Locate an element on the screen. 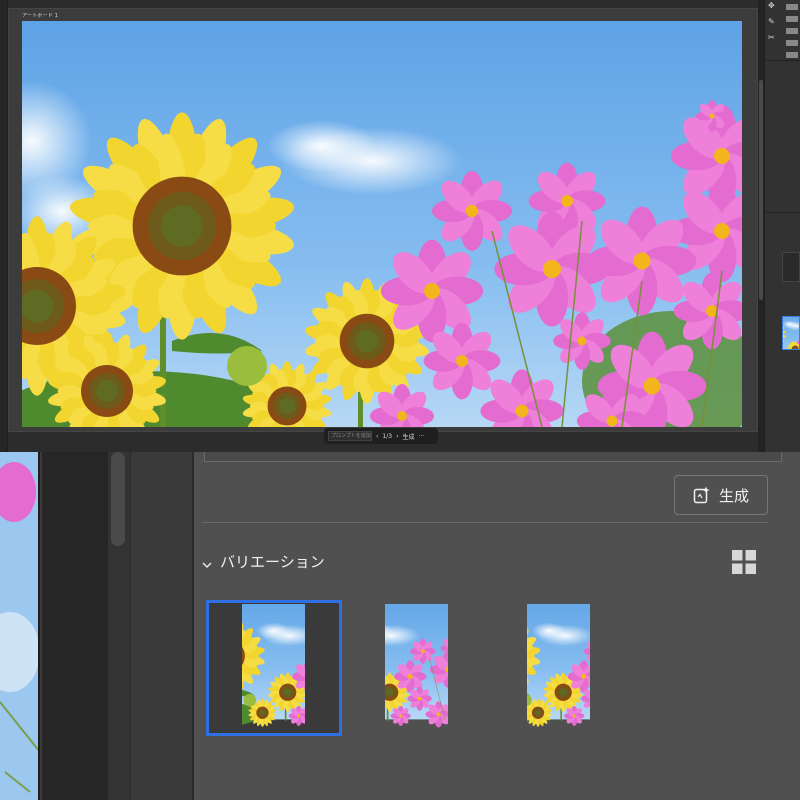 The image size is (800, 800). move-tool-icon: ✥ is located at coordinates (771, 6).